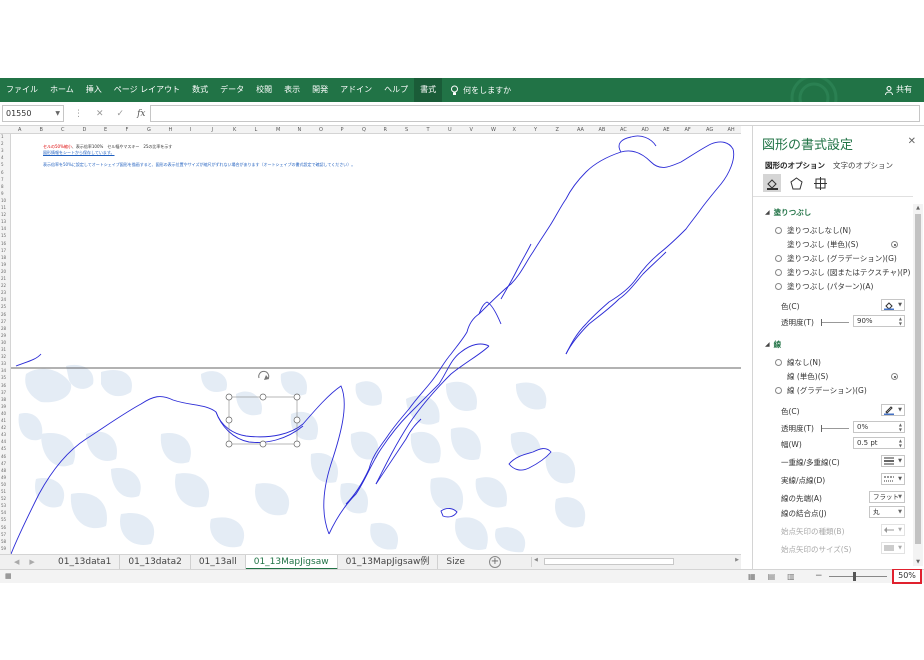  What do you see at coordinates (31, 562) in the screenshot?
I see `next-sheet-icon: ▶` at bounding box center [31, 562].